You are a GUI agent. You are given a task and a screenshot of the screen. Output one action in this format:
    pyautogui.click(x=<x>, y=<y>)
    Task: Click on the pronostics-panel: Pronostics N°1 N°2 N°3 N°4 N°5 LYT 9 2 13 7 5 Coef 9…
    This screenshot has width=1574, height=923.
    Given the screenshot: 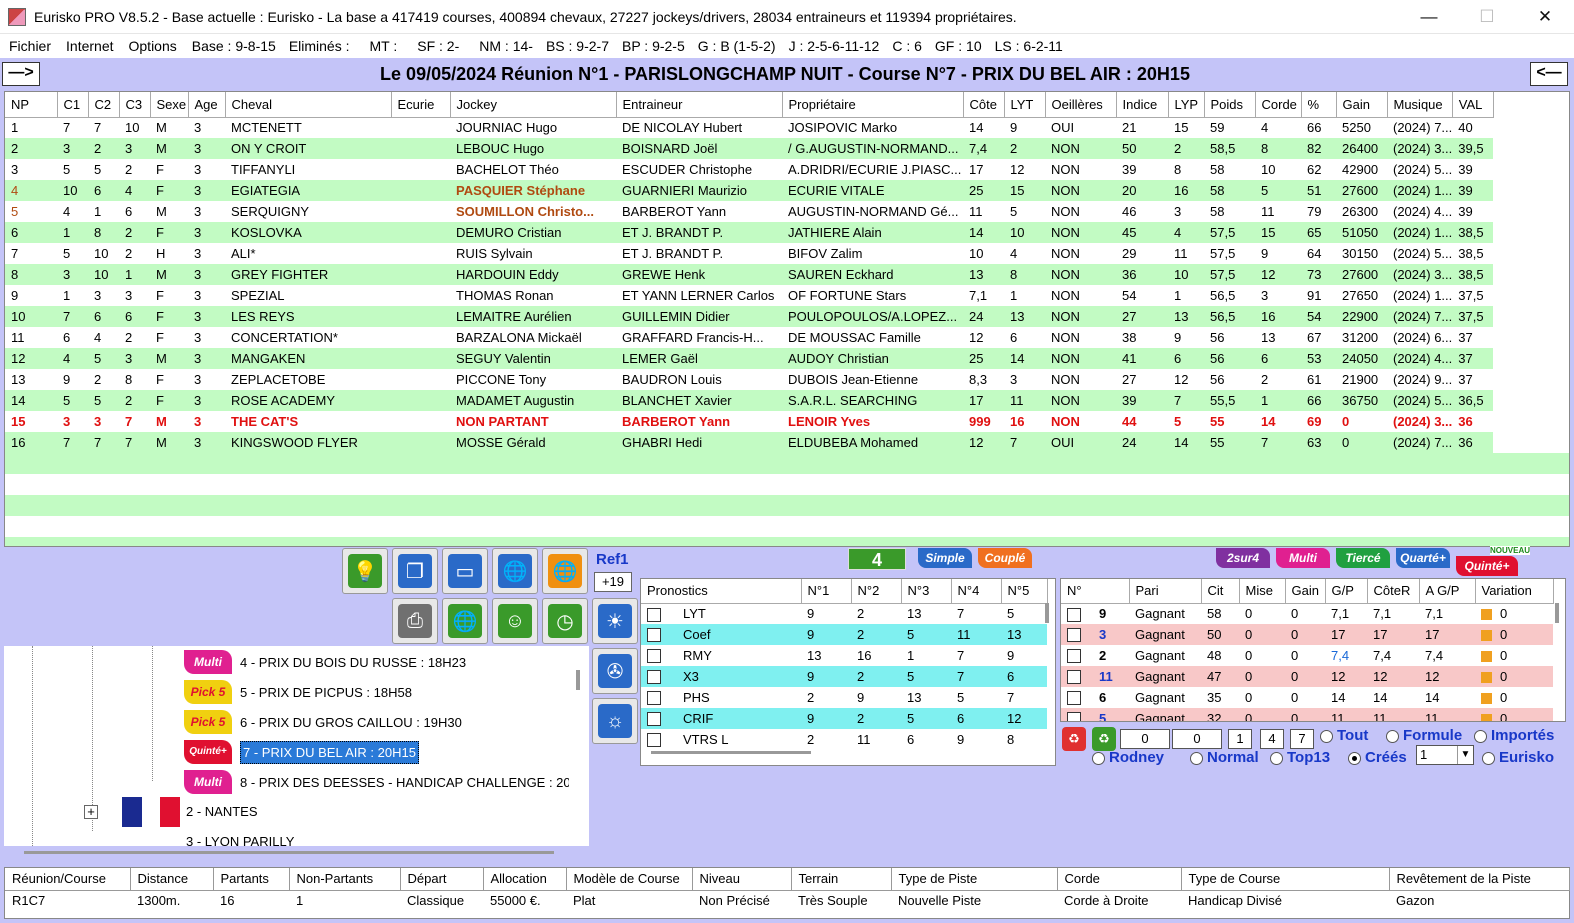 What is the action you would take?
    pyautogui.click(x=848, y=672)
    